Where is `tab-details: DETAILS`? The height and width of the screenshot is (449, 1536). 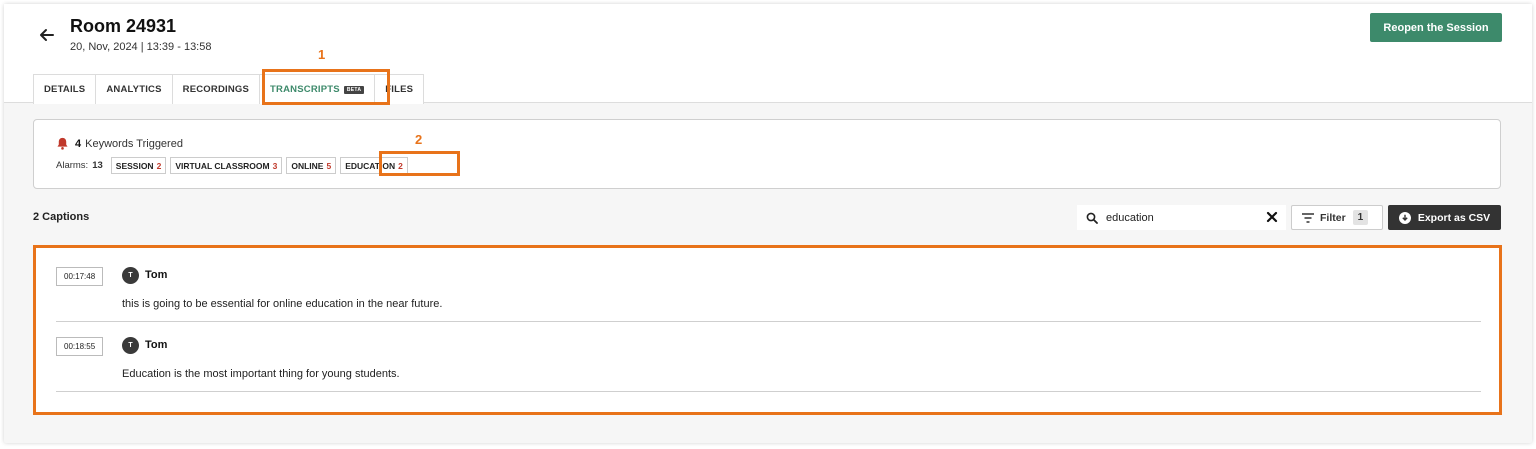
tab-details: DETAILS is located at coordinates (64, 89).